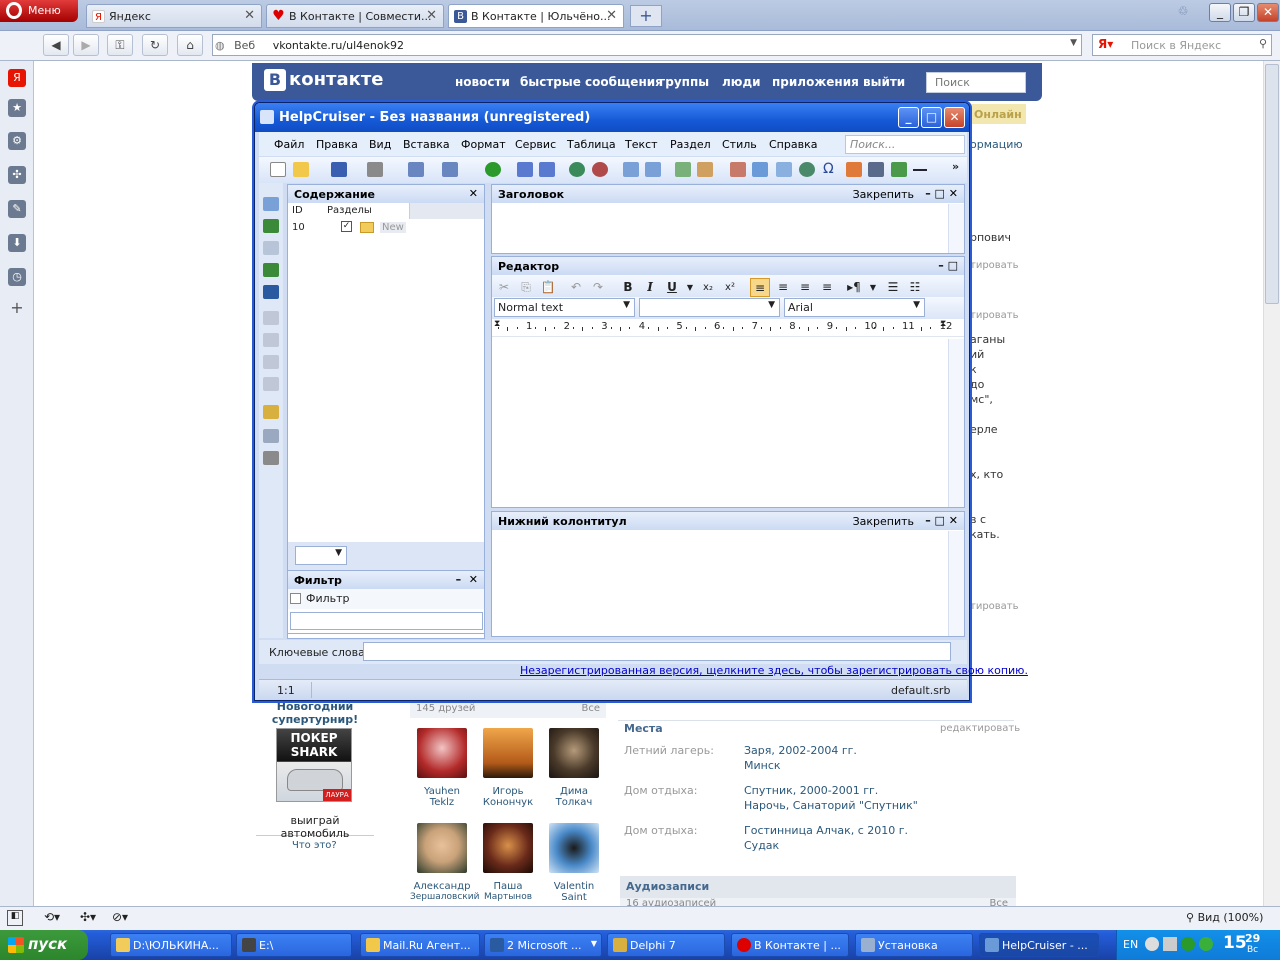  What do you see at coordinates (508, 886) in the screenshot?
I see `friend-first-name: Паша` at bounding box center [508, 886].